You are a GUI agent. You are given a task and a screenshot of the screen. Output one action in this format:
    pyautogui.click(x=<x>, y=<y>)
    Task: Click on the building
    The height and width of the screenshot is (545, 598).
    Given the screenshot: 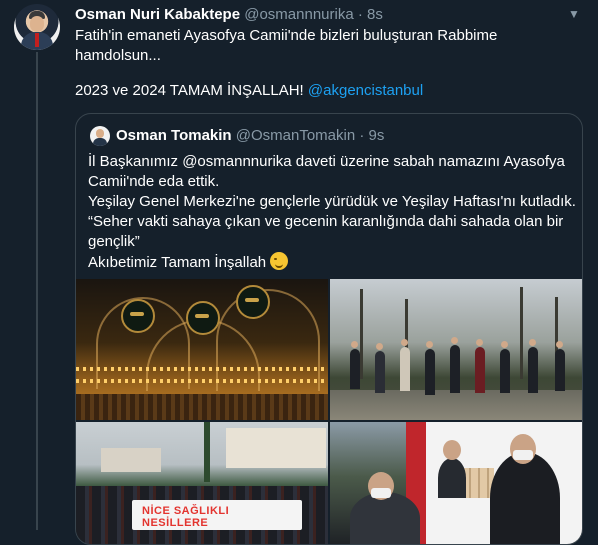 What is the action you would take?
    pyautogui.click(x=131, y=460)
    